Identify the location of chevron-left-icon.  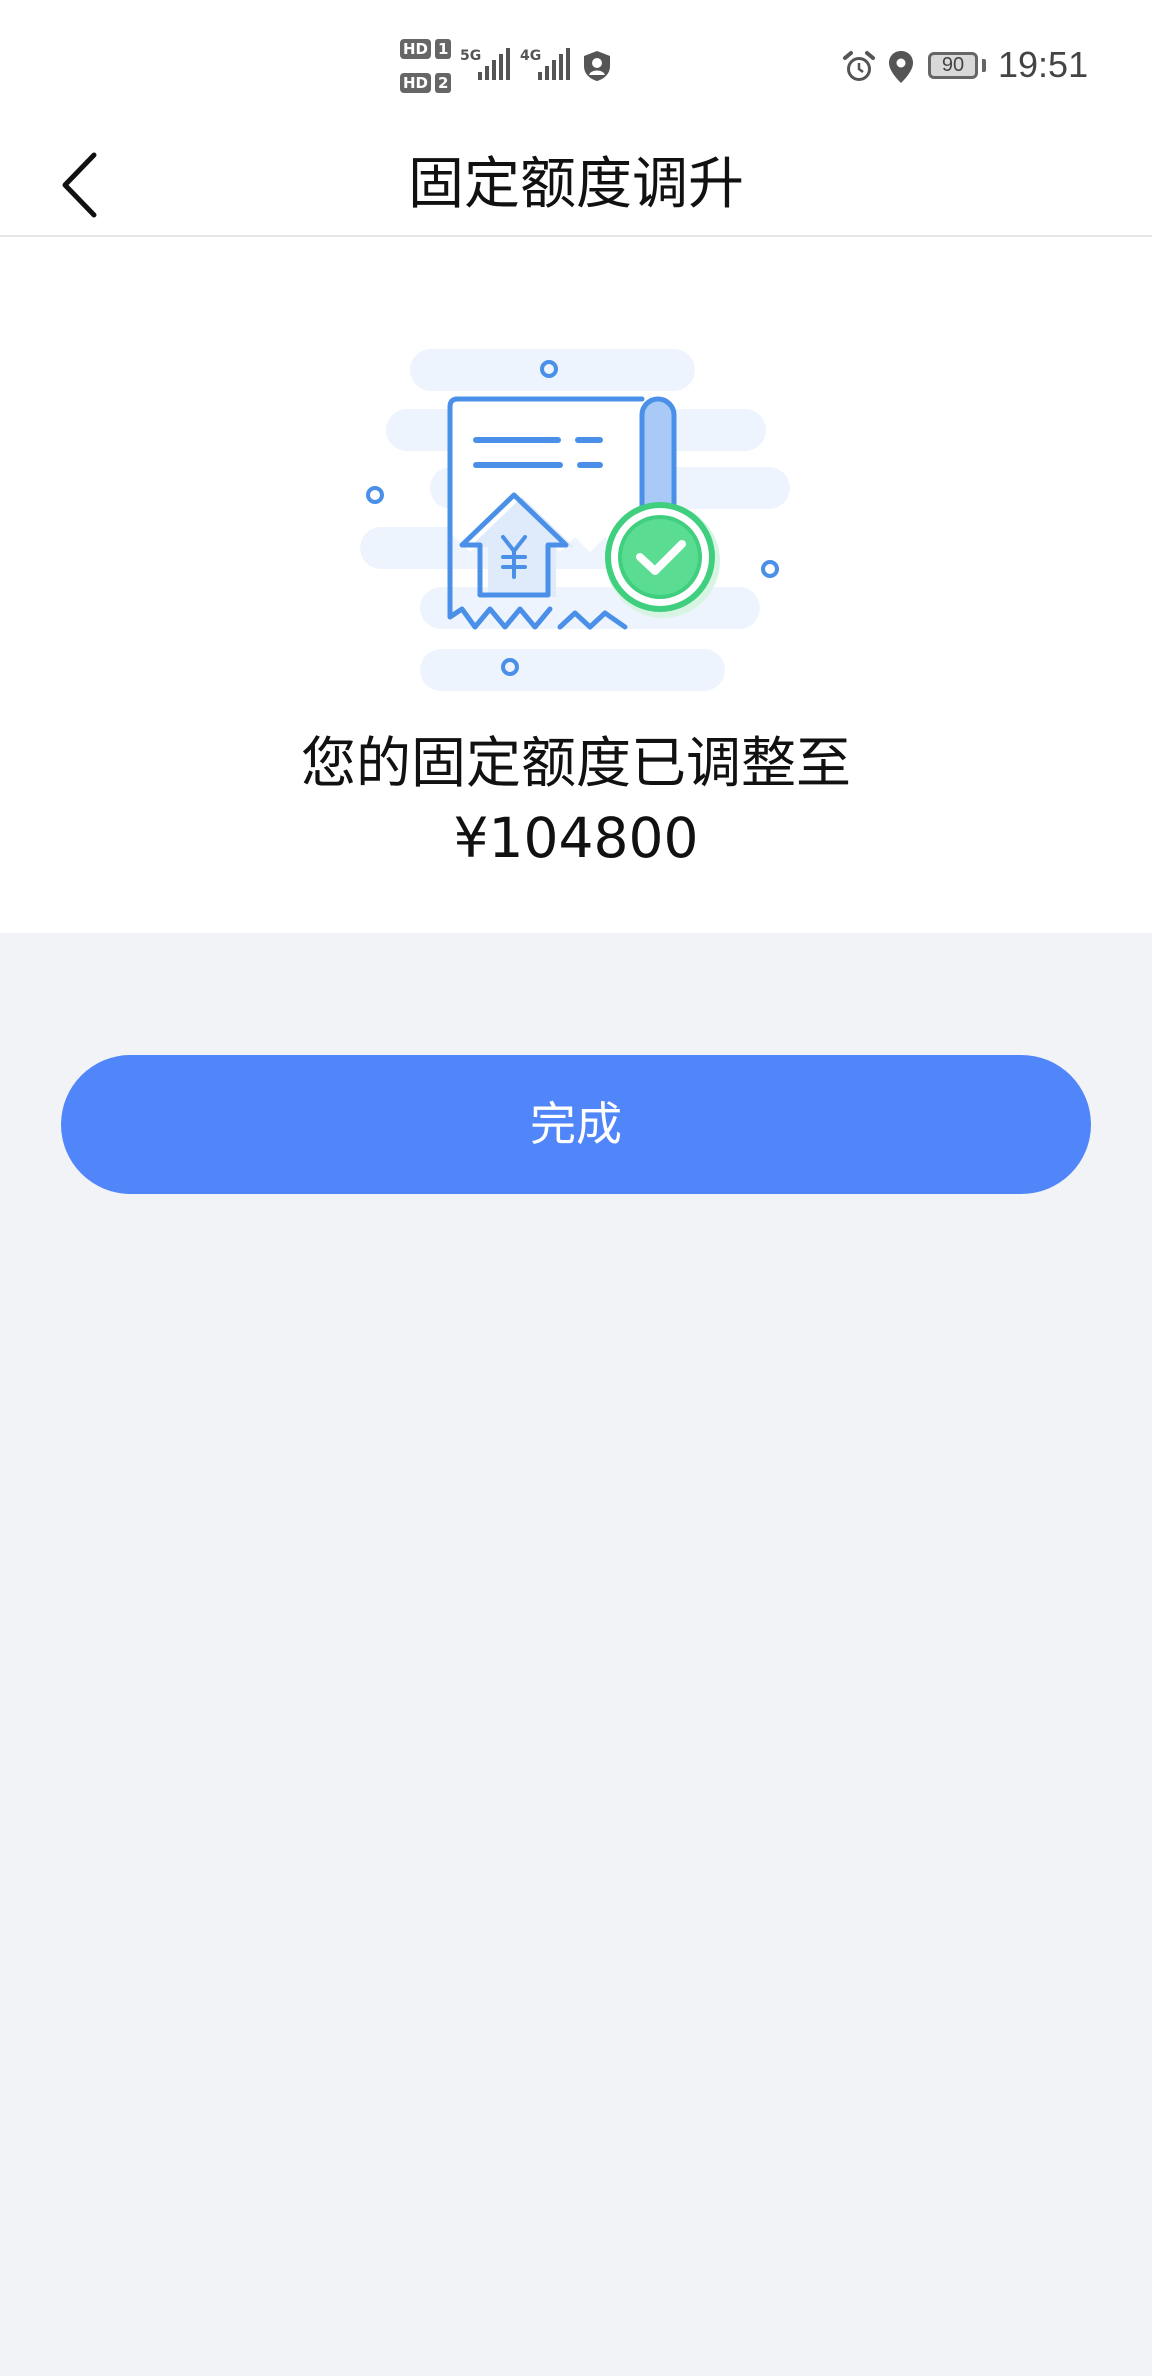
(79, 185).